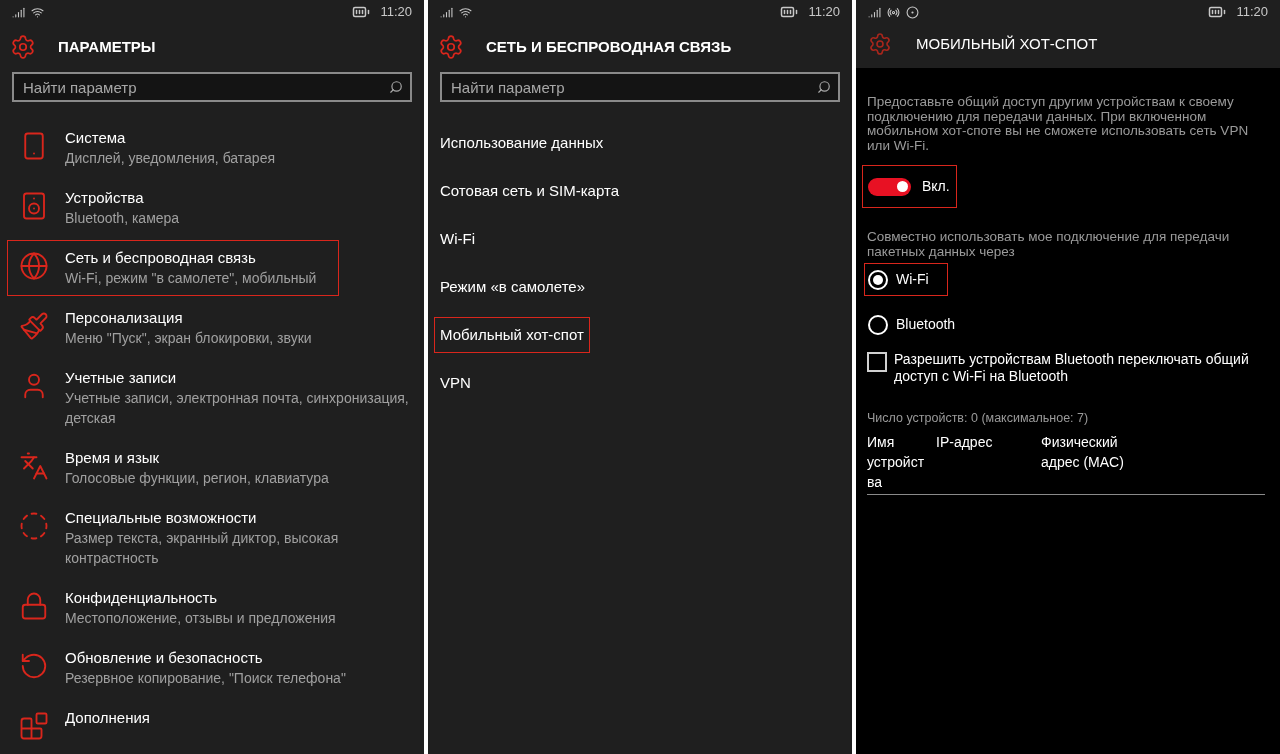  I want to click on antenna-icon, so click(893, 12).